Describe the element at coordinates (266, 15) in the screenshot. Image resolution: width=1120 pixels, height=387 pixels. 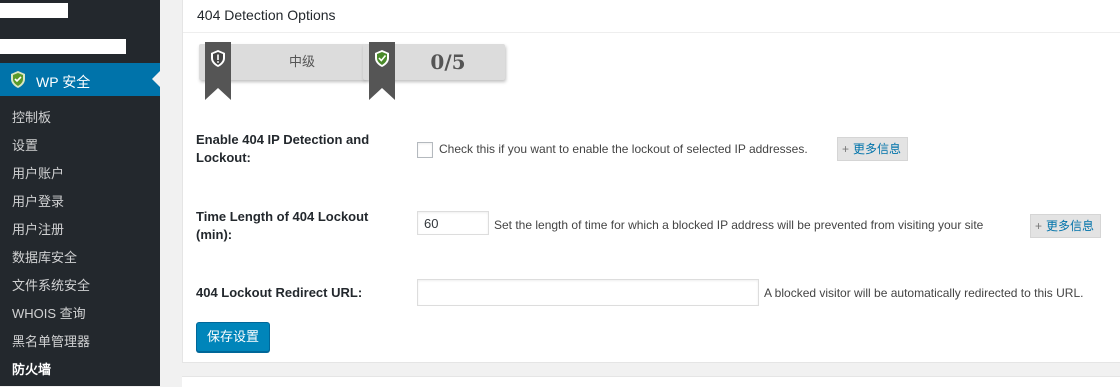
I see `panel-title: 404 Detection Options` at that location.